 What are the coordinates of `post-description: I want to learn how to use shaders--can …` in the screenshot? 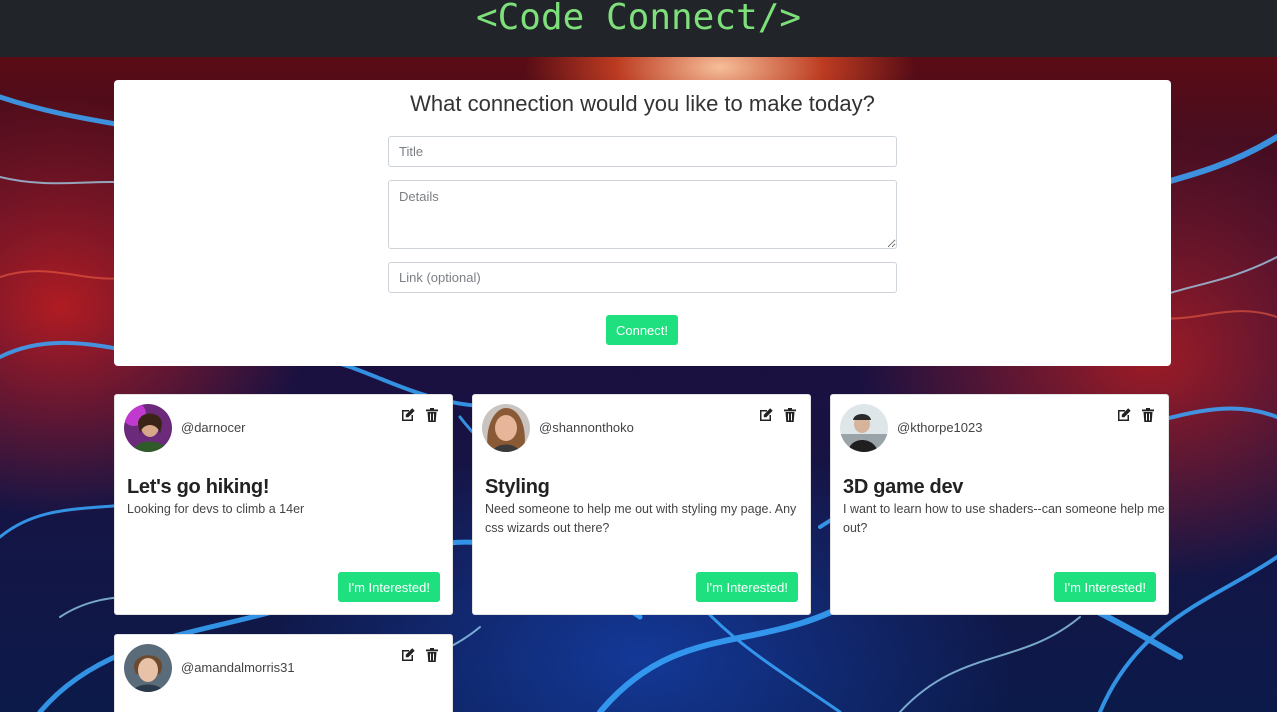 It's located at (1004, 518).